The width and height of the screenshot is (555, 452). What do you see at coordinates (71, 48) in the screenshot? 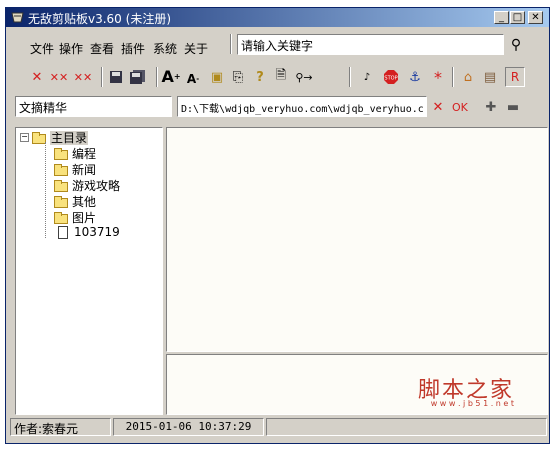
I see `menu-operate: 操作` at bounding box center [71, 48].